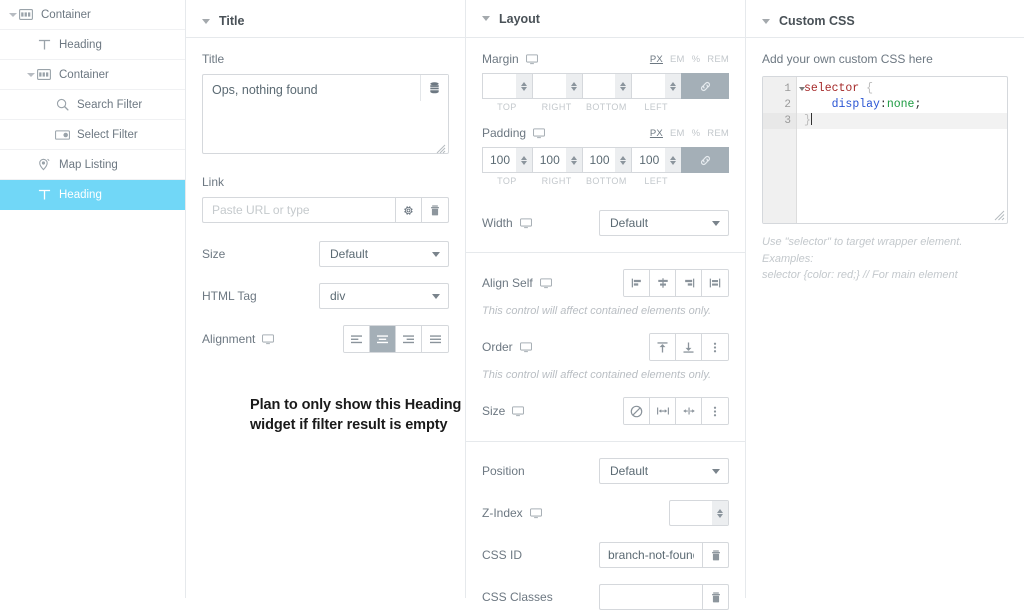 This screenshot has width=1024, height=610. Describe the element at coordinates (663, 283) in the screenshot. I see `align-self-center-button` at that location.